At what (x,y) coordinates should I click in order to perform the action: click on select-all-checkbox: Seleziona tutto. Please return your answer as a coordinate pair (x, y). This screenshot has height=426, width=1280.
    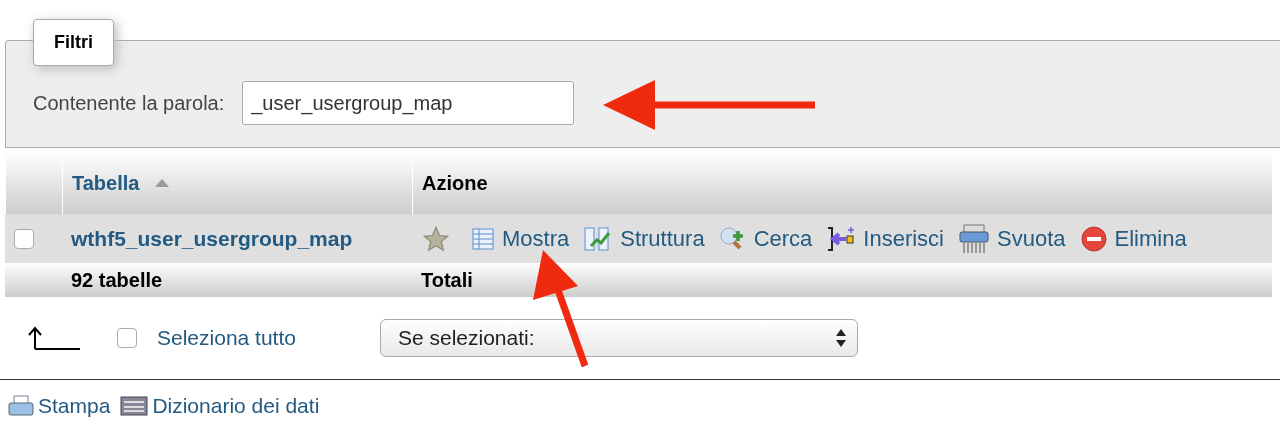
    Looking at the image, I should click on (206, 338).